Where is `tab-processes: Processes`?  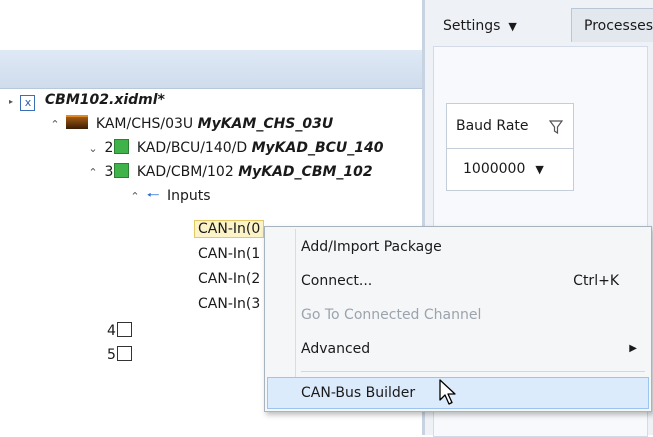
tab-processes: Processes is located at coordinates (612, 25).